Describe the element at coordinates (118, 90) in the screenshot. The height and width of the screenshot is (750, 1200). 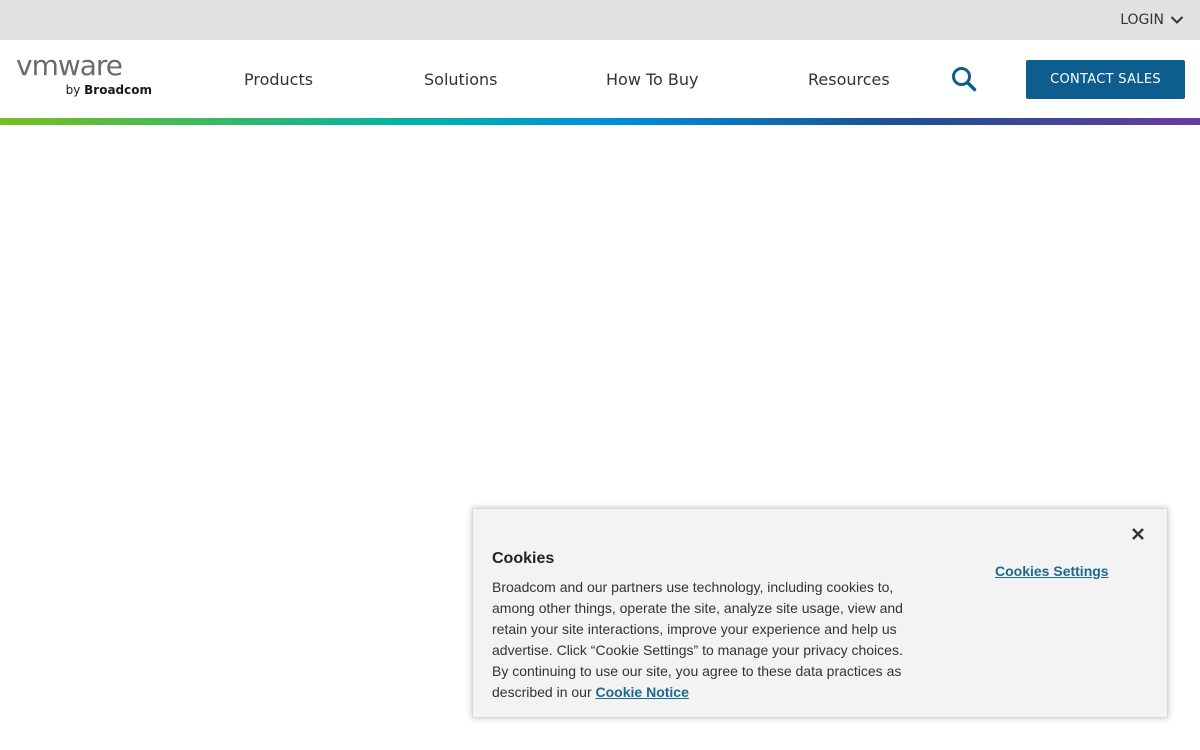
I see `logo-byline-brand: Broadcom` at that location.